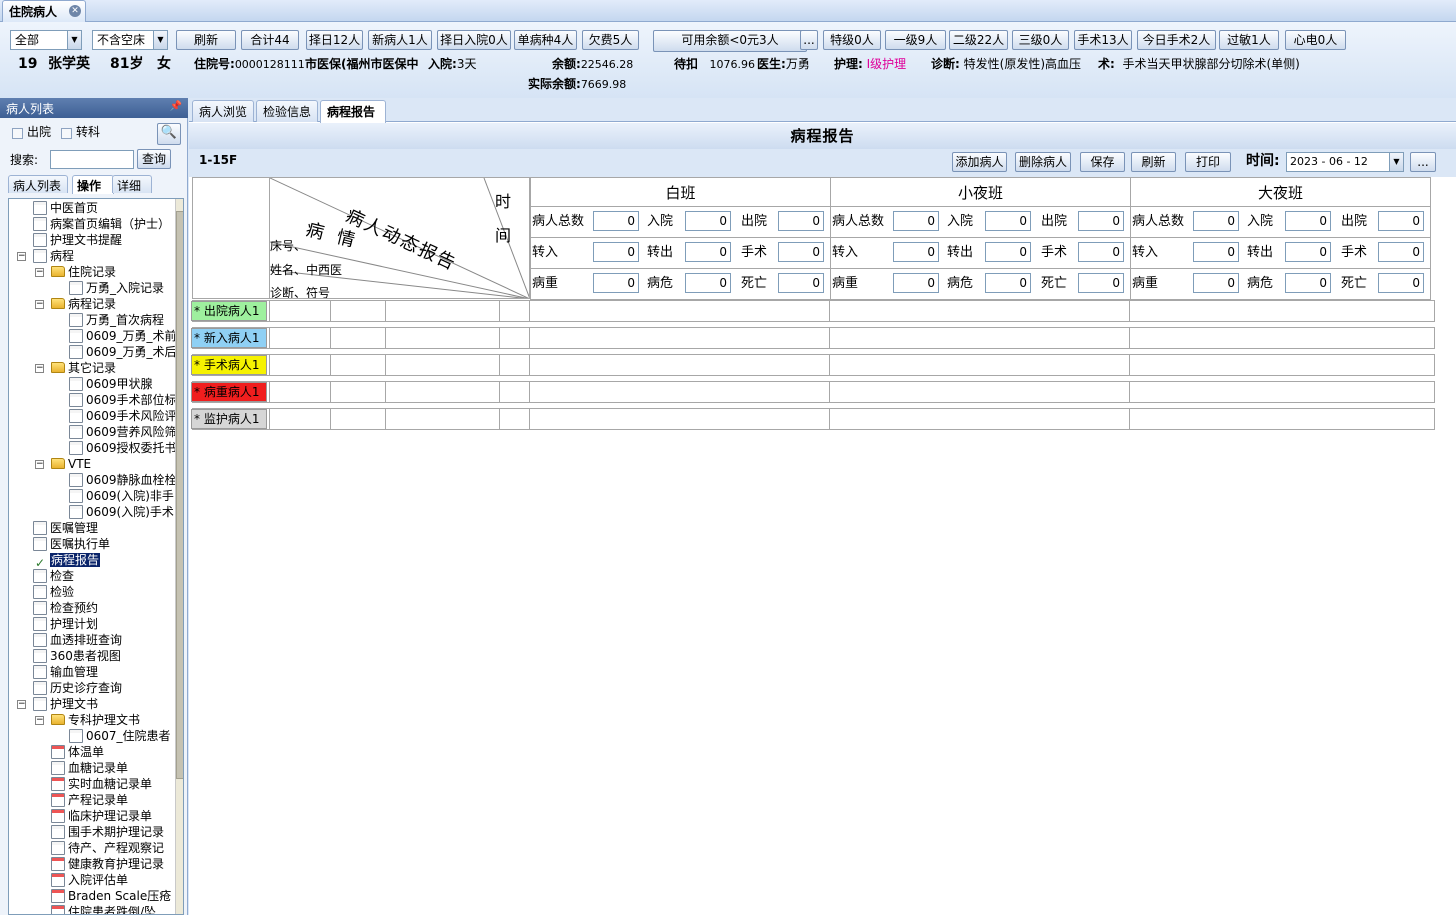  Describe the element at coordinates (77, 656) in the screenshot. I see `tree-item: 360患者视图` at that location.